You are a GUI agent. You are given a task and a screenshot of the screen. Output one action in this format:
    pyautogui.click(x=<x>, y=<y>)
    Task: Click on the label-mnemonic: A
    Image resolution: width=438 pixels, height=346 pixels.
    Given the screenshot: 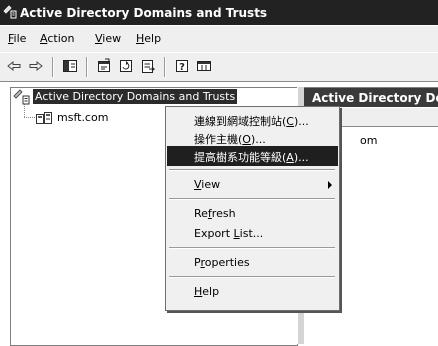 What is the action you would take?
    pyautogui.click(x=290, y=157)
    